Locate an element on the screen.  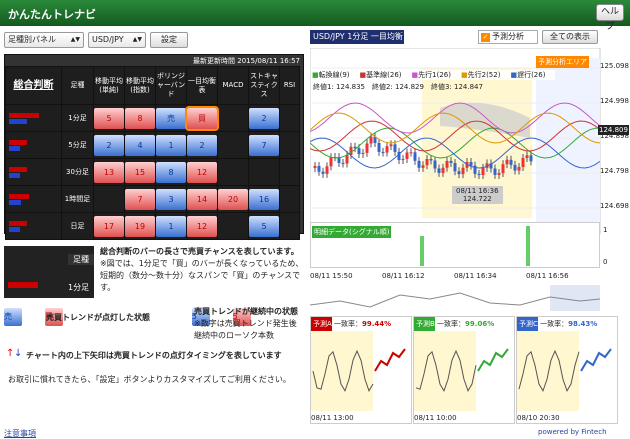
sell-signal: 16 is located at coordinates (264, 199).